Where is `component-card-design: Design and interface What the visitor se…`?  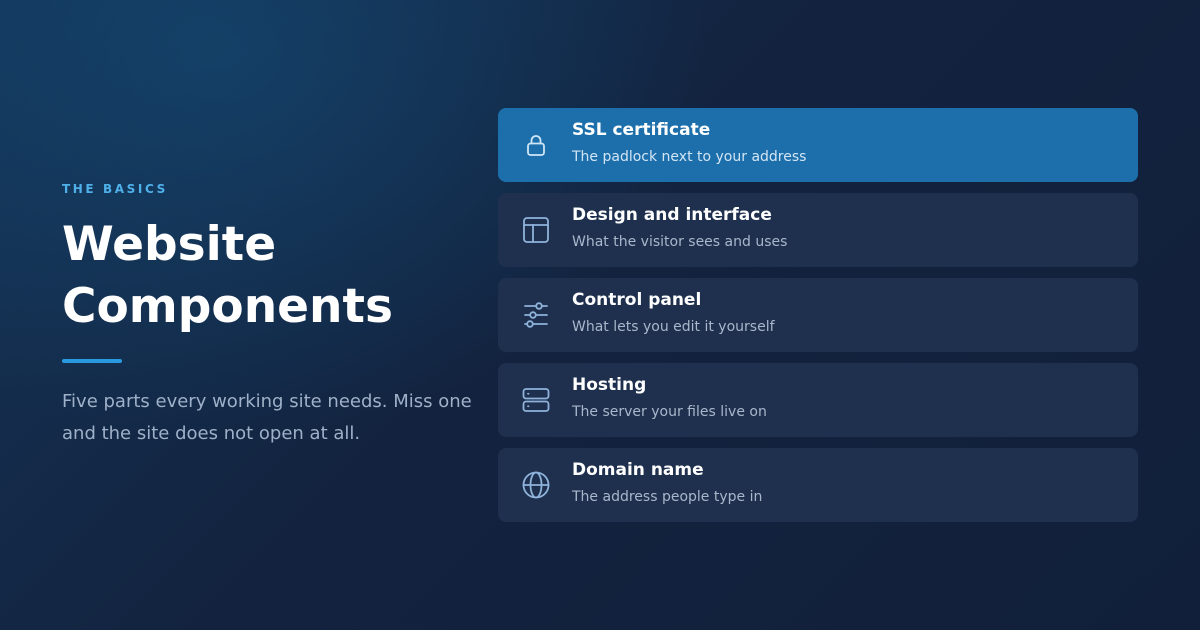
component-card-design: Design and interface What the visitor se… is located at coordinates (818, 230).